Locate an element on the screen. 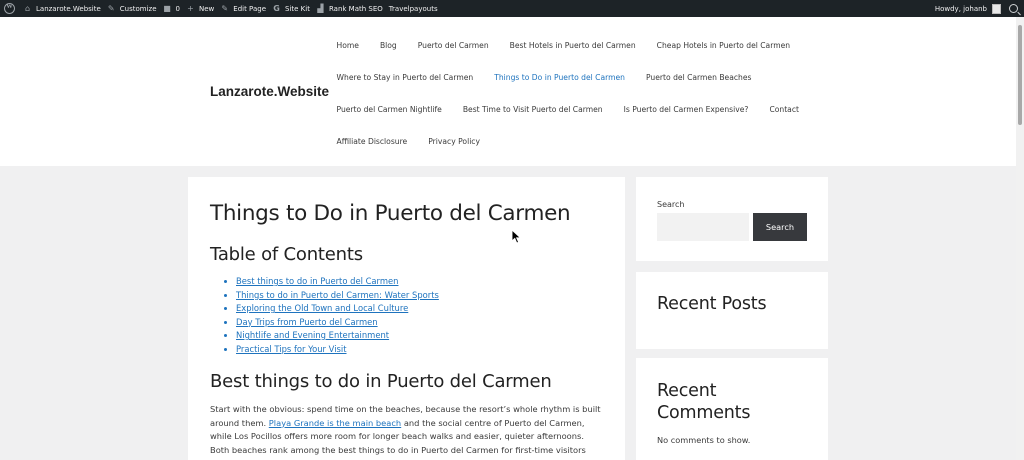  toc-link: Exploring the Old Town and Local Culture is located at coordinates (322, 308).